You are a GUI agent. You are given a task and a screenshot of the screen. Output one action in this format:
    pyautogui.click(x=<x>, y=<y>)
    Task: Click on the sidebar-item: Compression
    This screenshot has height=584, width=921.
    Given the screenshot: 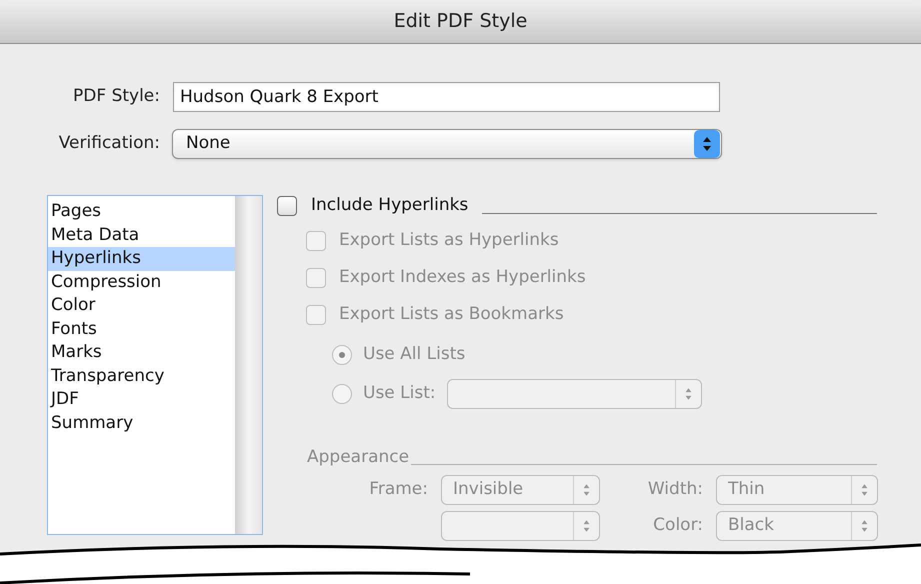 What is the action you would take?
    pyautogui.click(x=142, y=282)
    